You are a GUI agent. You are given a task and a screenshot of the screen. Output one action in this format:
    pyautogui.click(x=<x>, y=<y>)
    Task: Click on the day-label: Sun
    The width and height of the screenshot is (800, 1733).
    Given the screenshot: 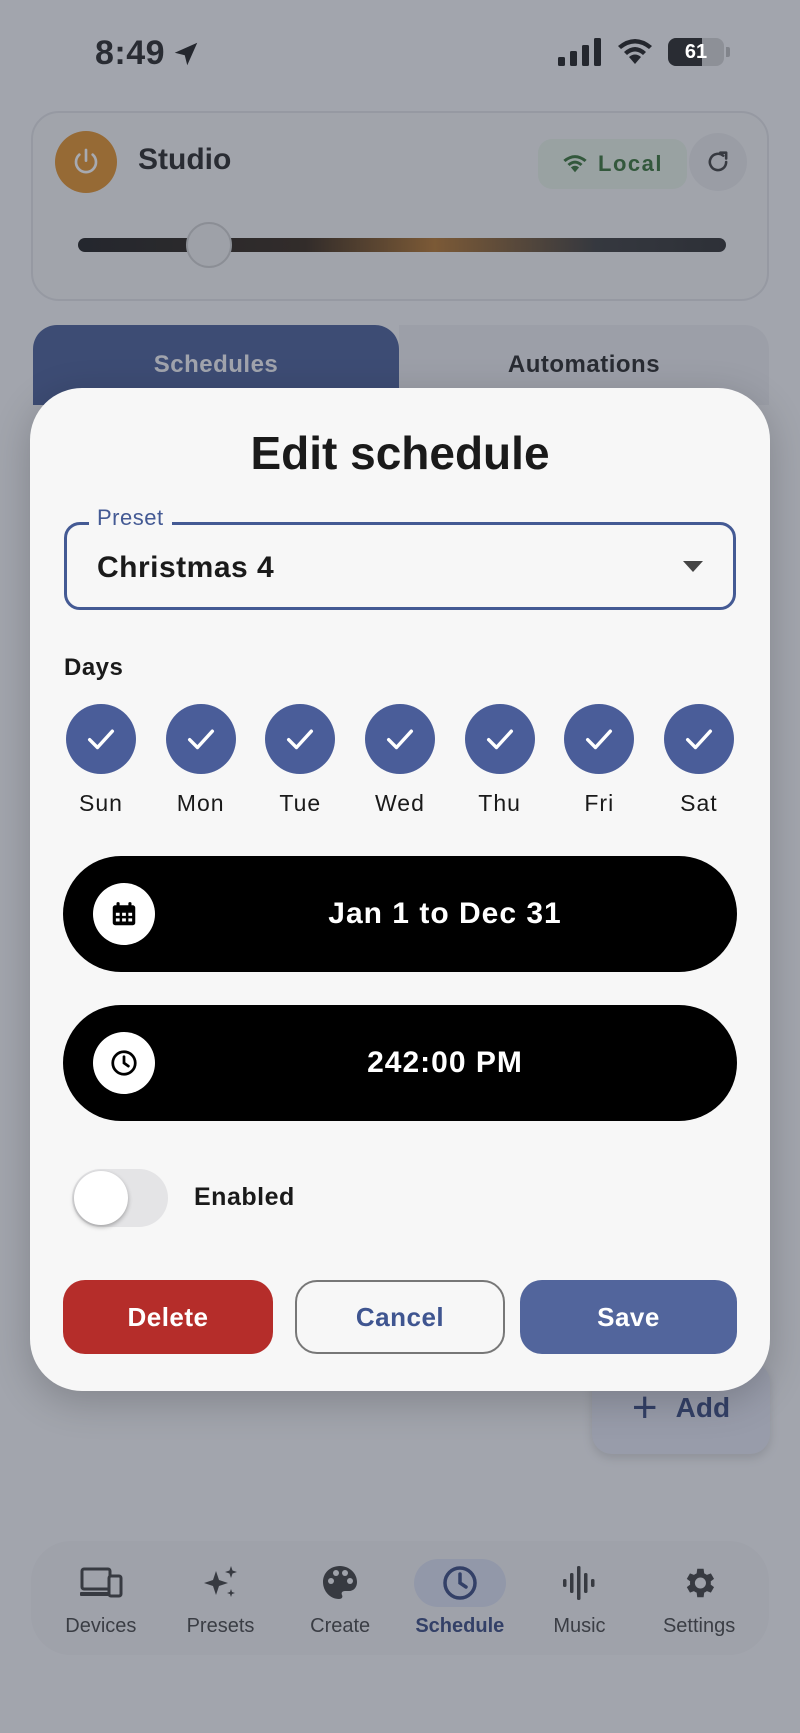 What is the action you would take?
    pyautogui.click(x=101, y=803)
    